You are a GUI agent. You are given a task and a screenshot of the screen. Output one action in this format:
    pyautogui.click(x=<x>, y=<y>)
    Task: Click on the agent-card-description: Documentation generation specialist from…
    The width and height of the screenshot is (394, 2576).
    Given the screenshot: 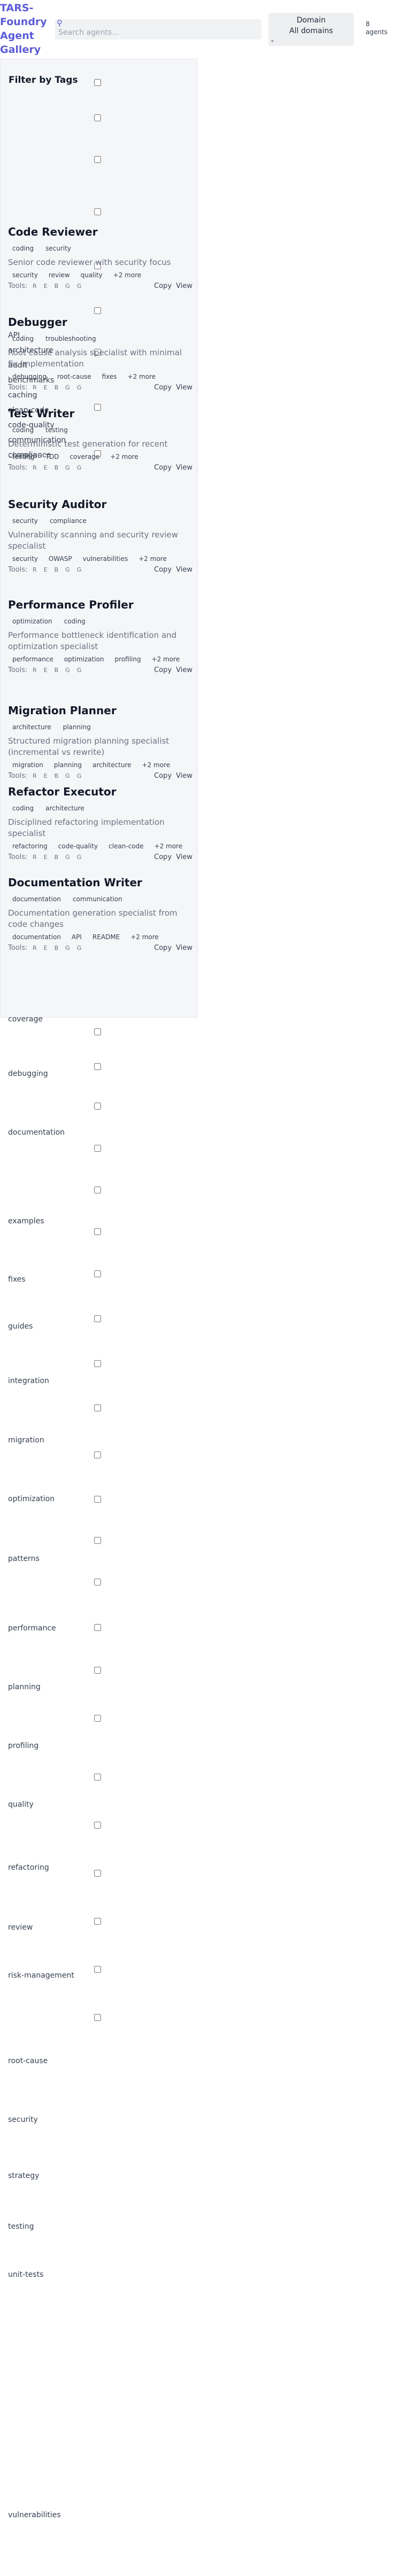 What is the action you would take?
    pyautogui.click(x=92, y=918)
    